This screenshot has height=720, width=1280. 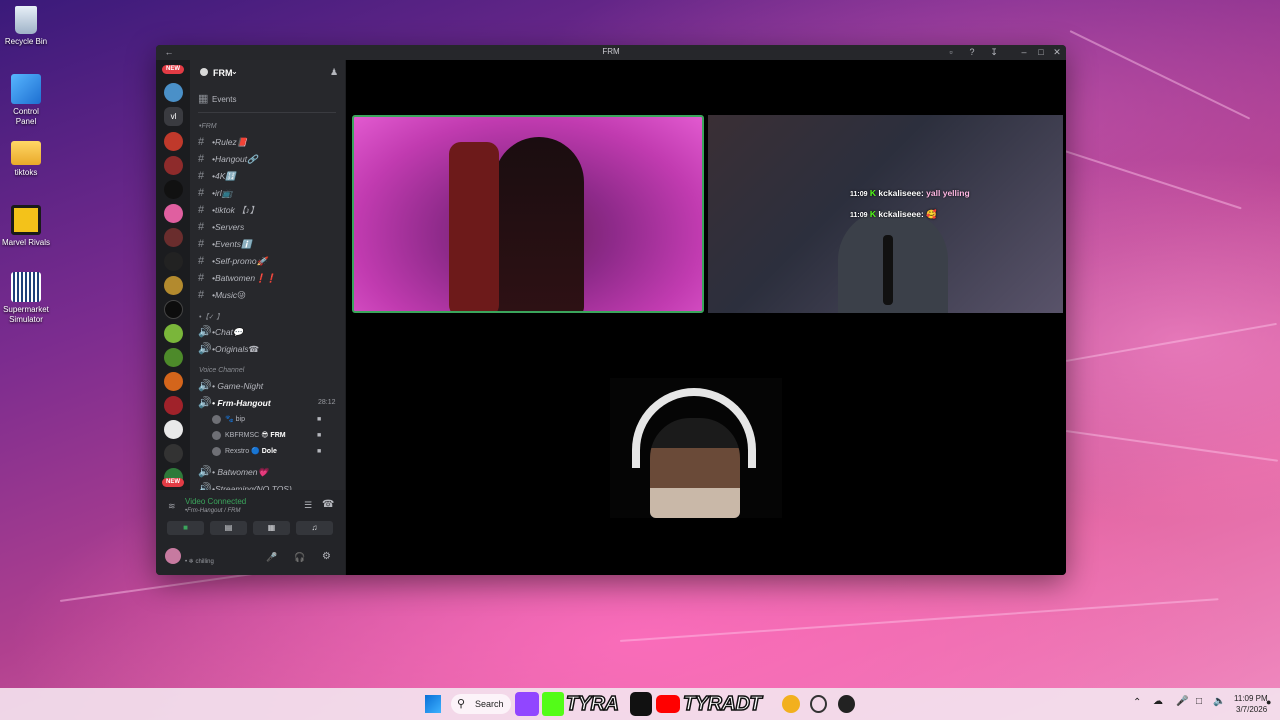 I want to click on microphone-tray-icon: 🎤, so click(x=1182, y=701).